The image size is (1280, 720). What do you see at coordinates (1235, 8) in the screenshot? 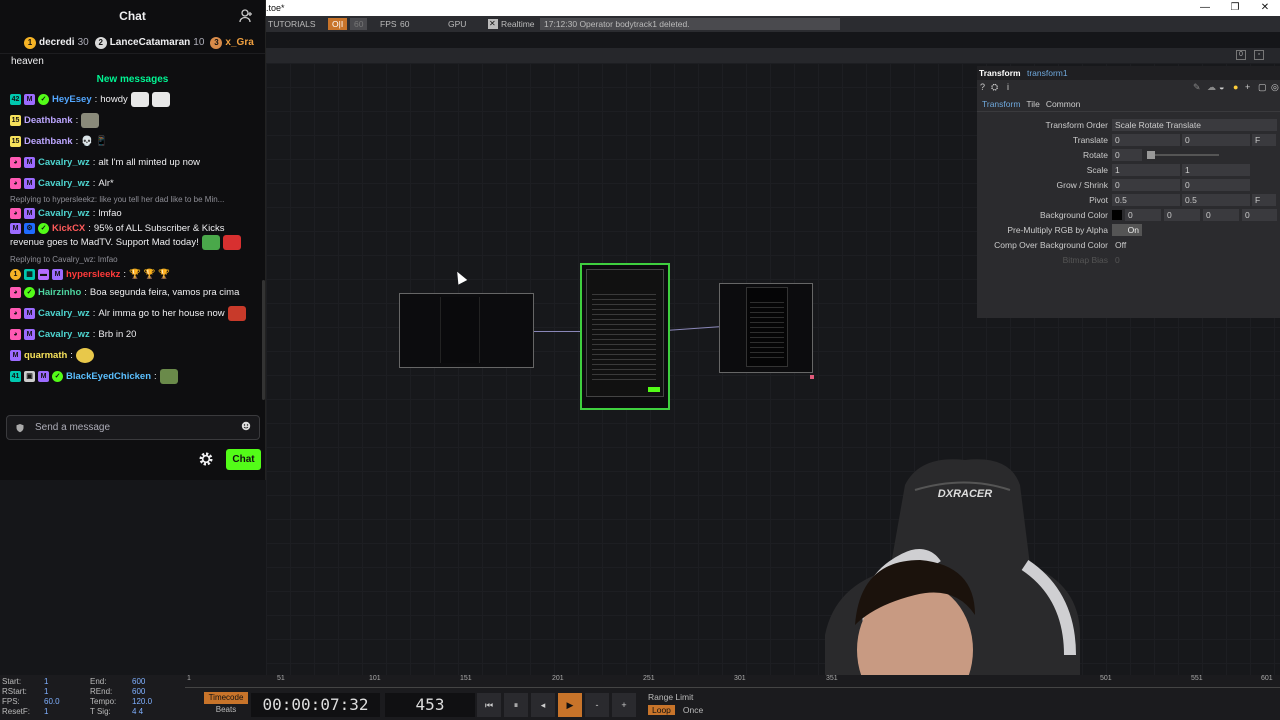
I see `restore-icon: ❐` at bounding box center [1235, 8].